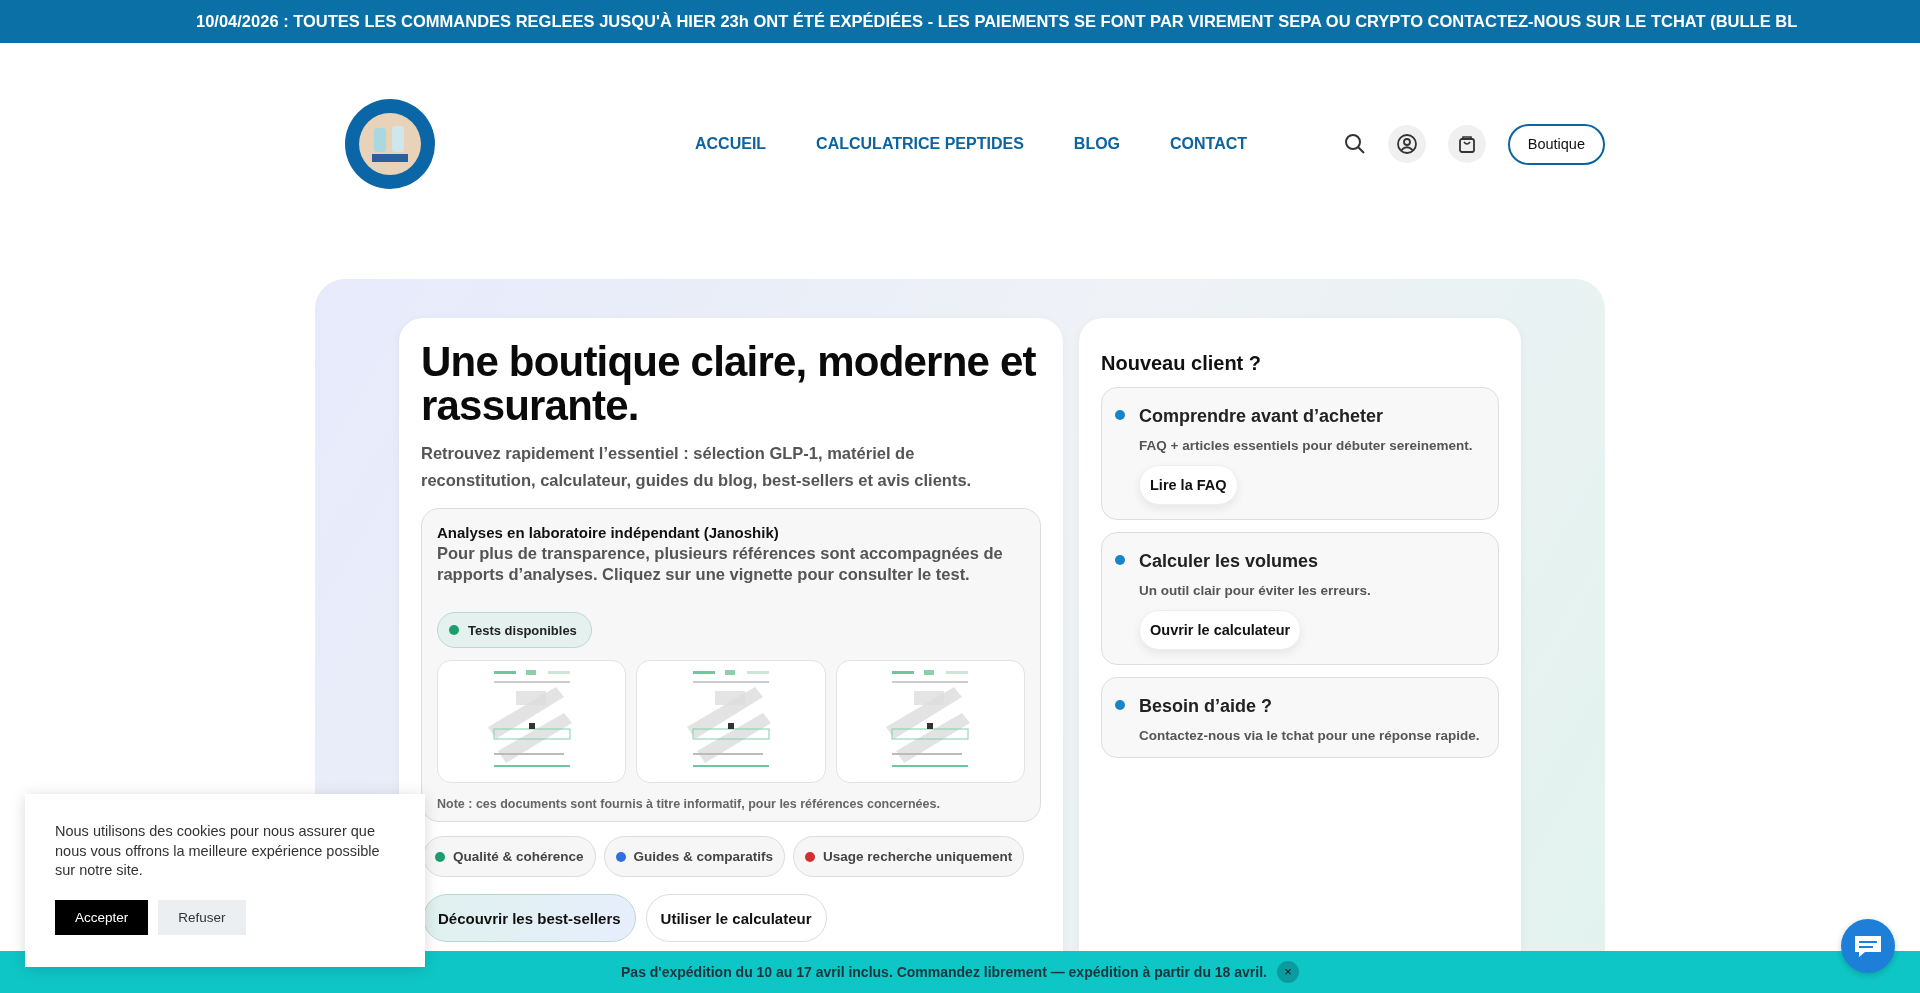 This screenshot has height=993, width=1920. Describe the element at coordinates (1288, 972) in the screenshot. I see `close-button: ×` at that location.